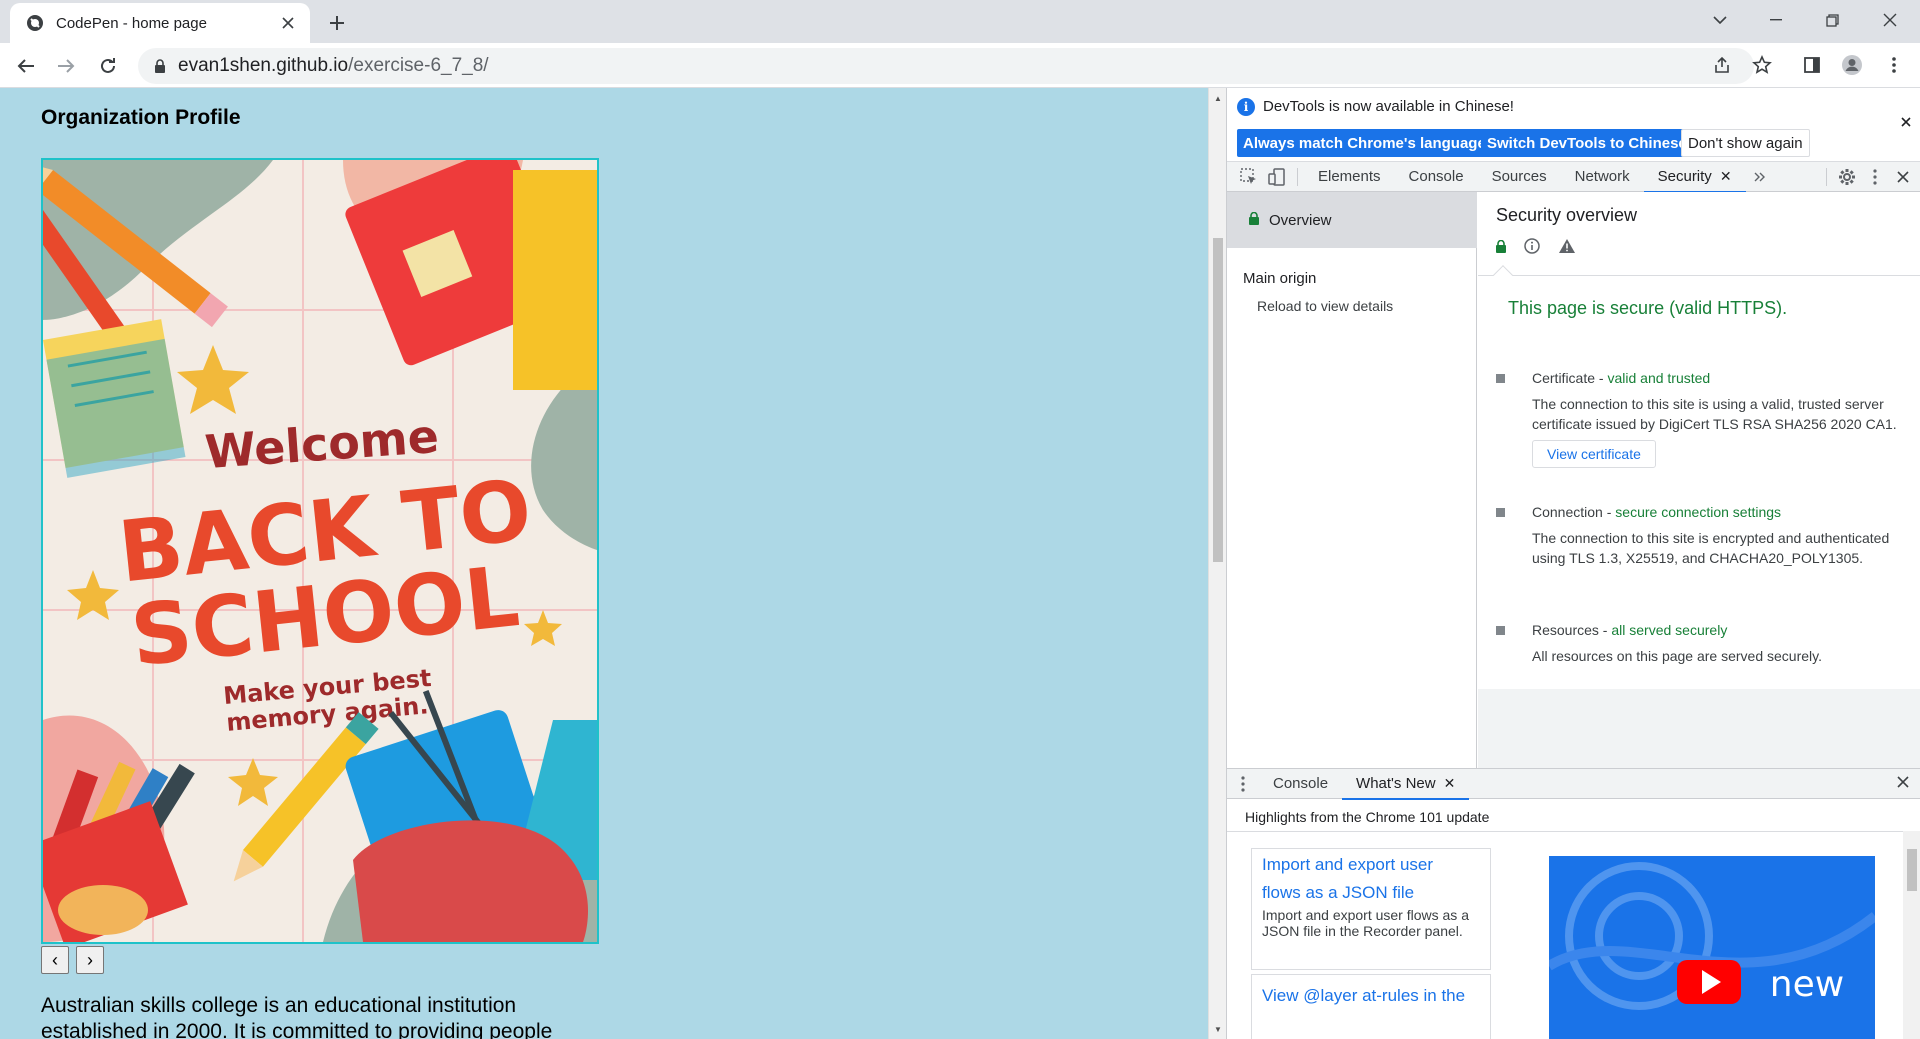 This screenshot has height=1039, width=1920. Describe the element at coordinates (1903, 177) in the screenshot. I see `devtools-close-icon` at that location.